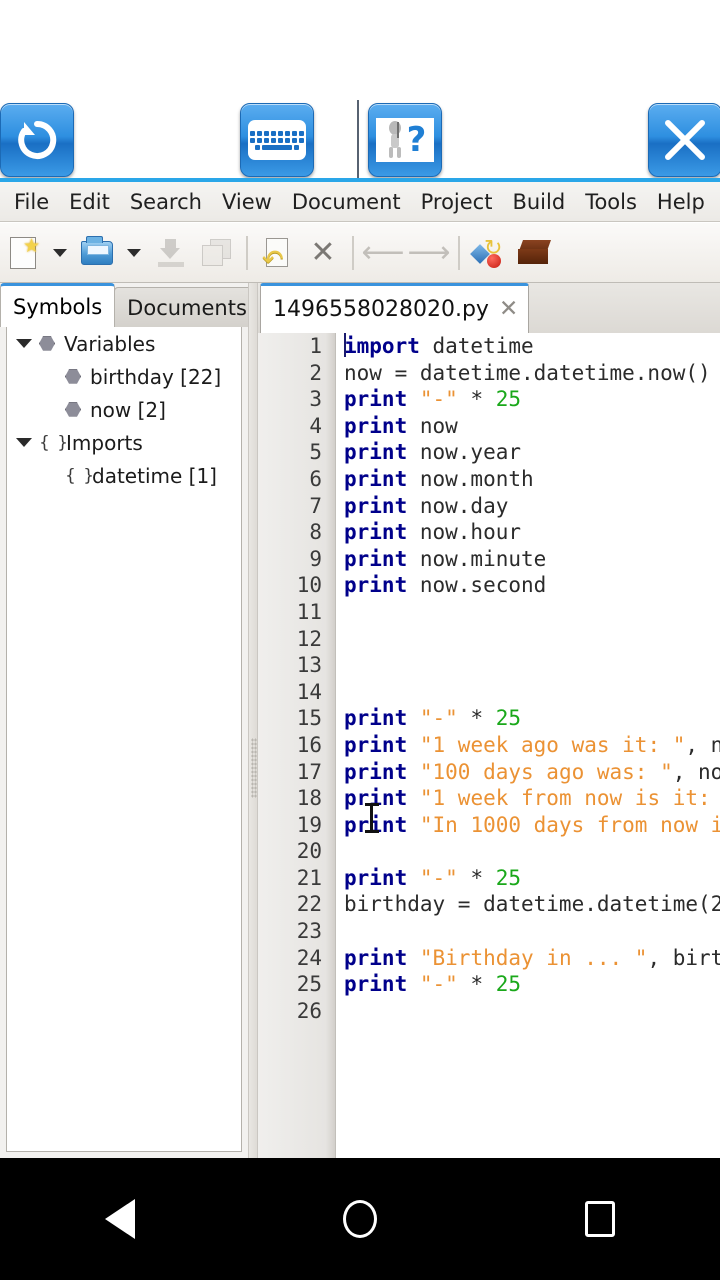 This screenshot has width=720, height=1280. What do you see at coordinates (309, 771) in the screenshot?
I see `line-number: 17` at bounding box center [309, 771].